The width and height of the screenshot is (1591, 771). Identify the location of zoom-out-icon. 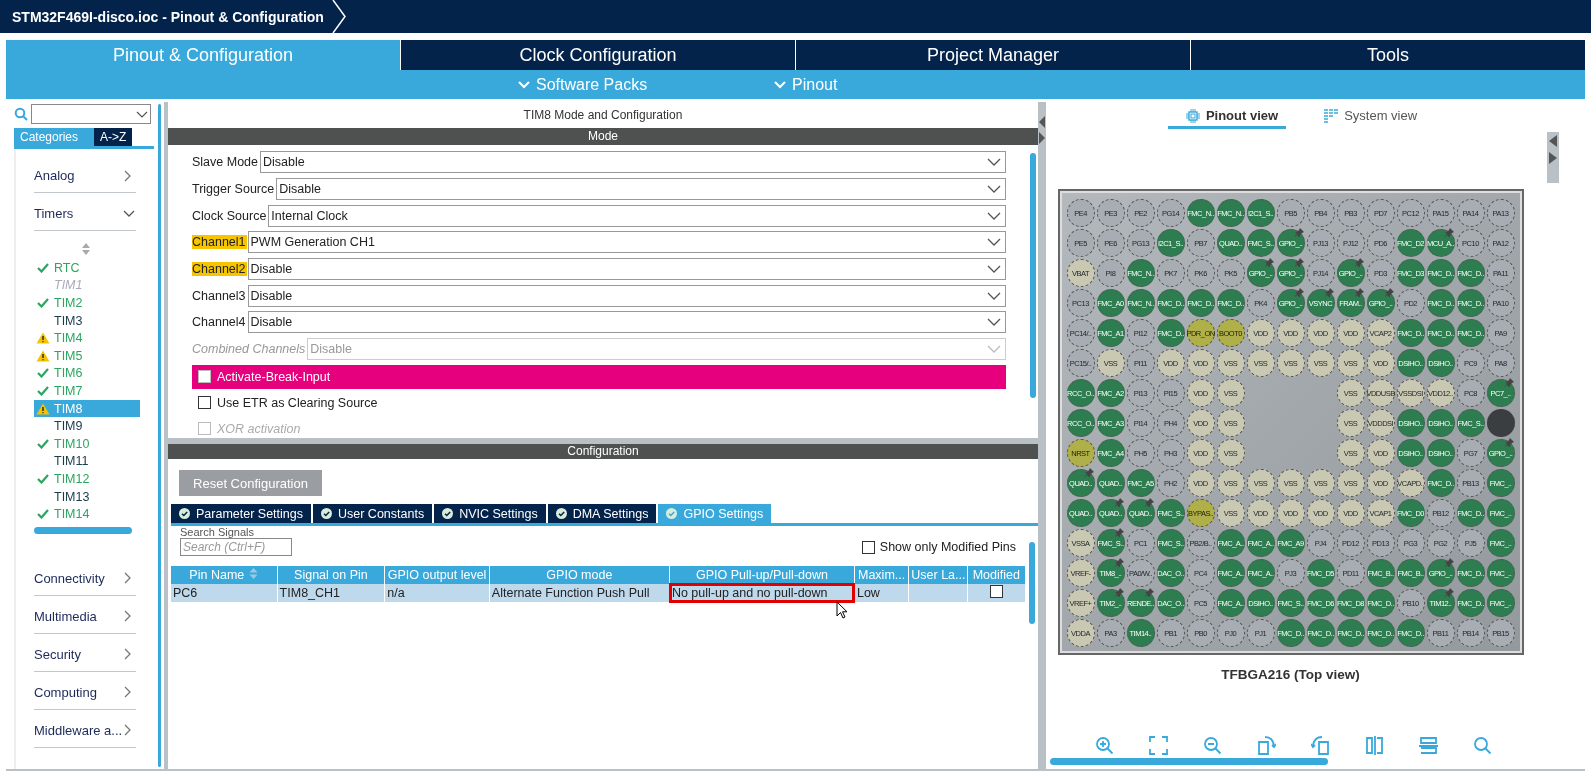
(1212, 745).